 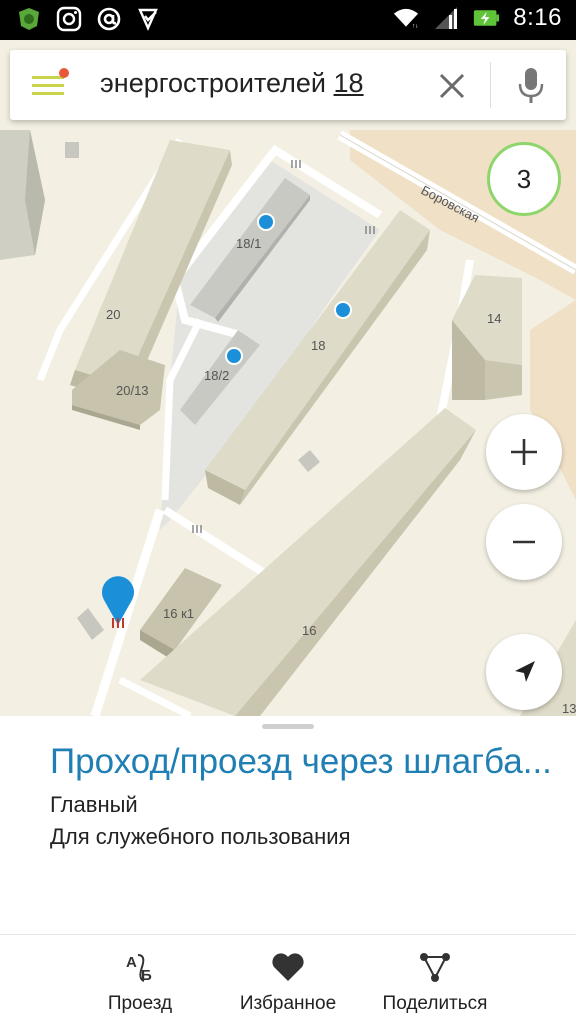 What do you see at coordinates (139, 969) in the screenshot?
I see `route-ab-icon: А Б` at bounding box center [139, 969].